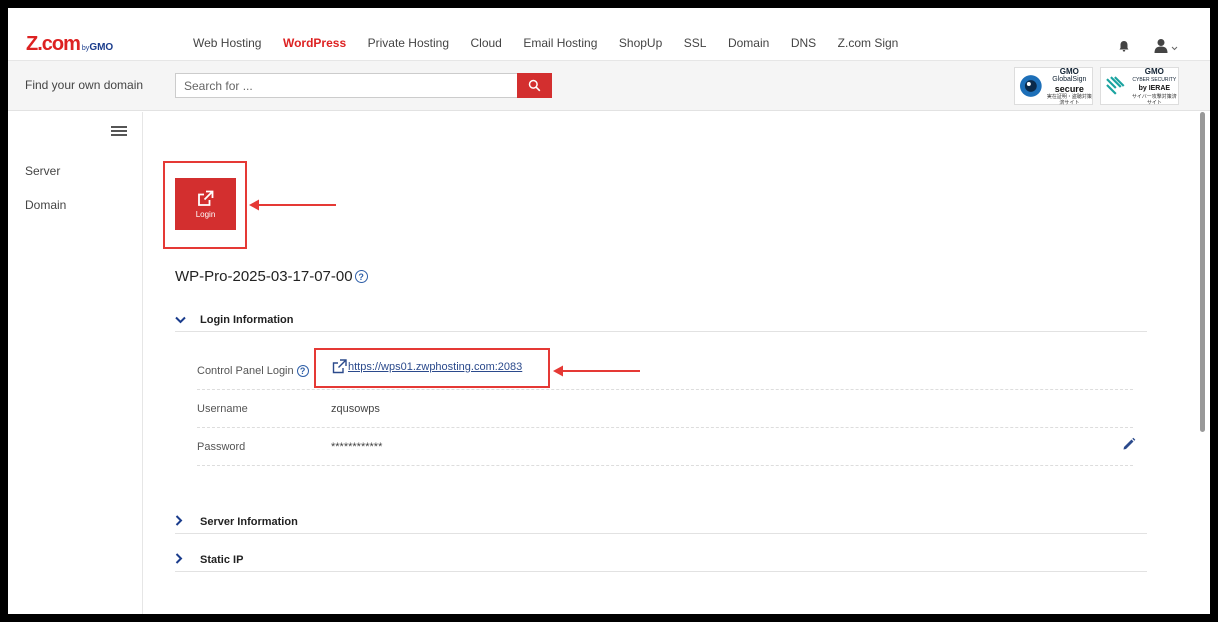 The height and width of the screenshot is (622, 1218). Describe the element at coordinates (85, 48) in the screenshot. I see `logo-by: by` at that location.